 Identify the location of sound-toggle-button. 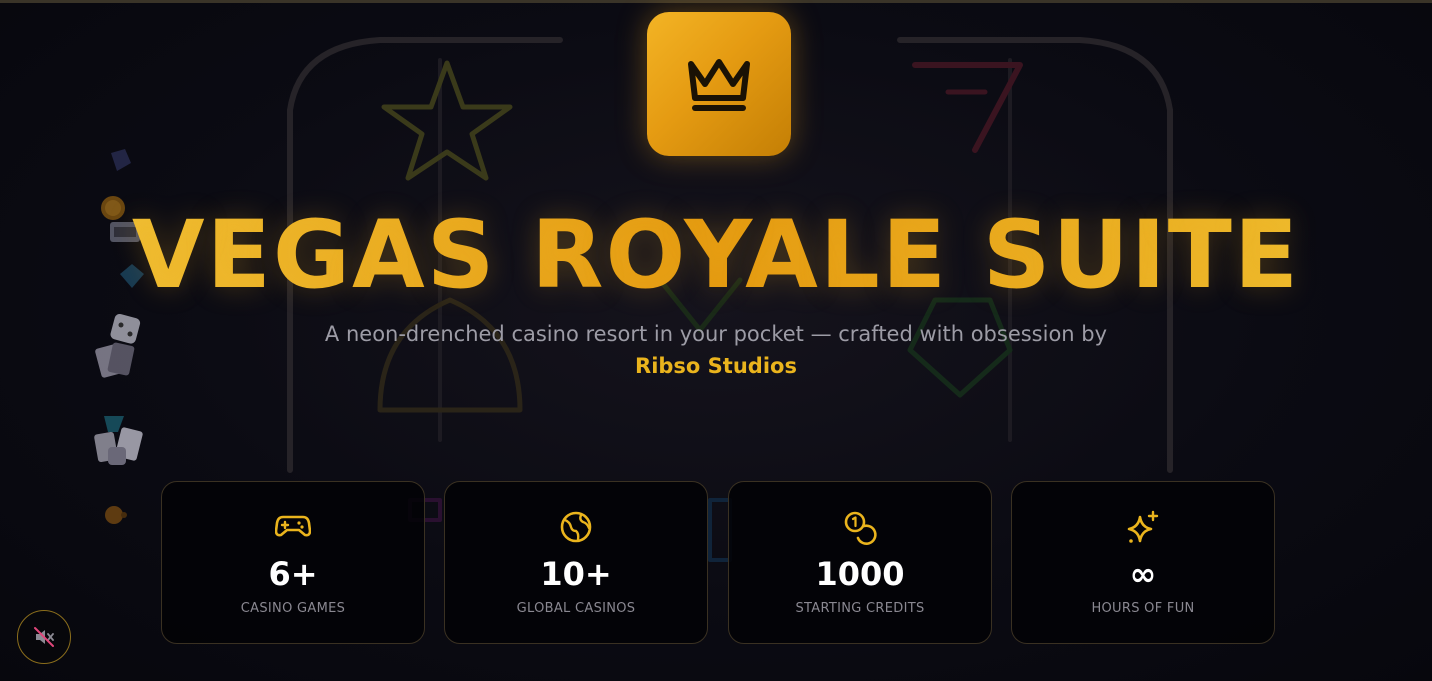
(44, 637).